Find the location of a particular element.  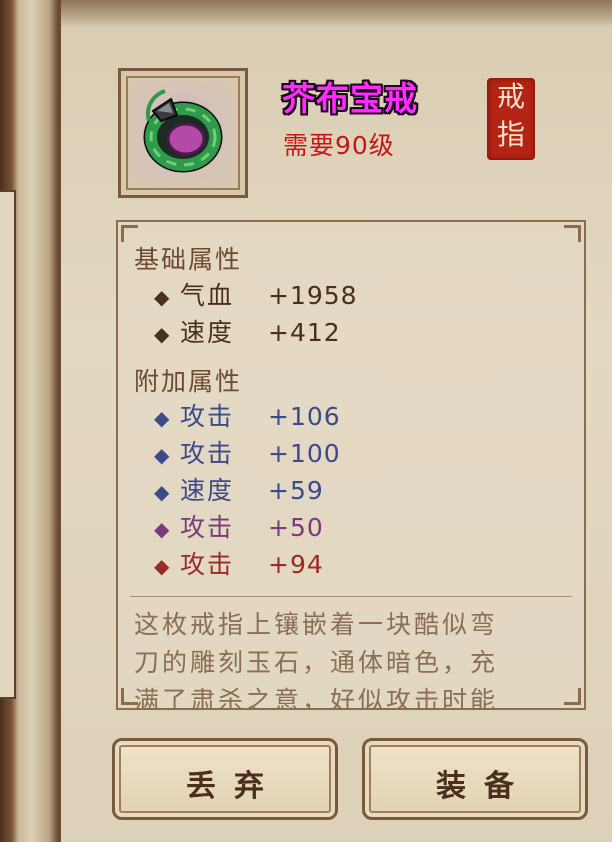

attribute-value: +59 is located at coordinates (296, 490).